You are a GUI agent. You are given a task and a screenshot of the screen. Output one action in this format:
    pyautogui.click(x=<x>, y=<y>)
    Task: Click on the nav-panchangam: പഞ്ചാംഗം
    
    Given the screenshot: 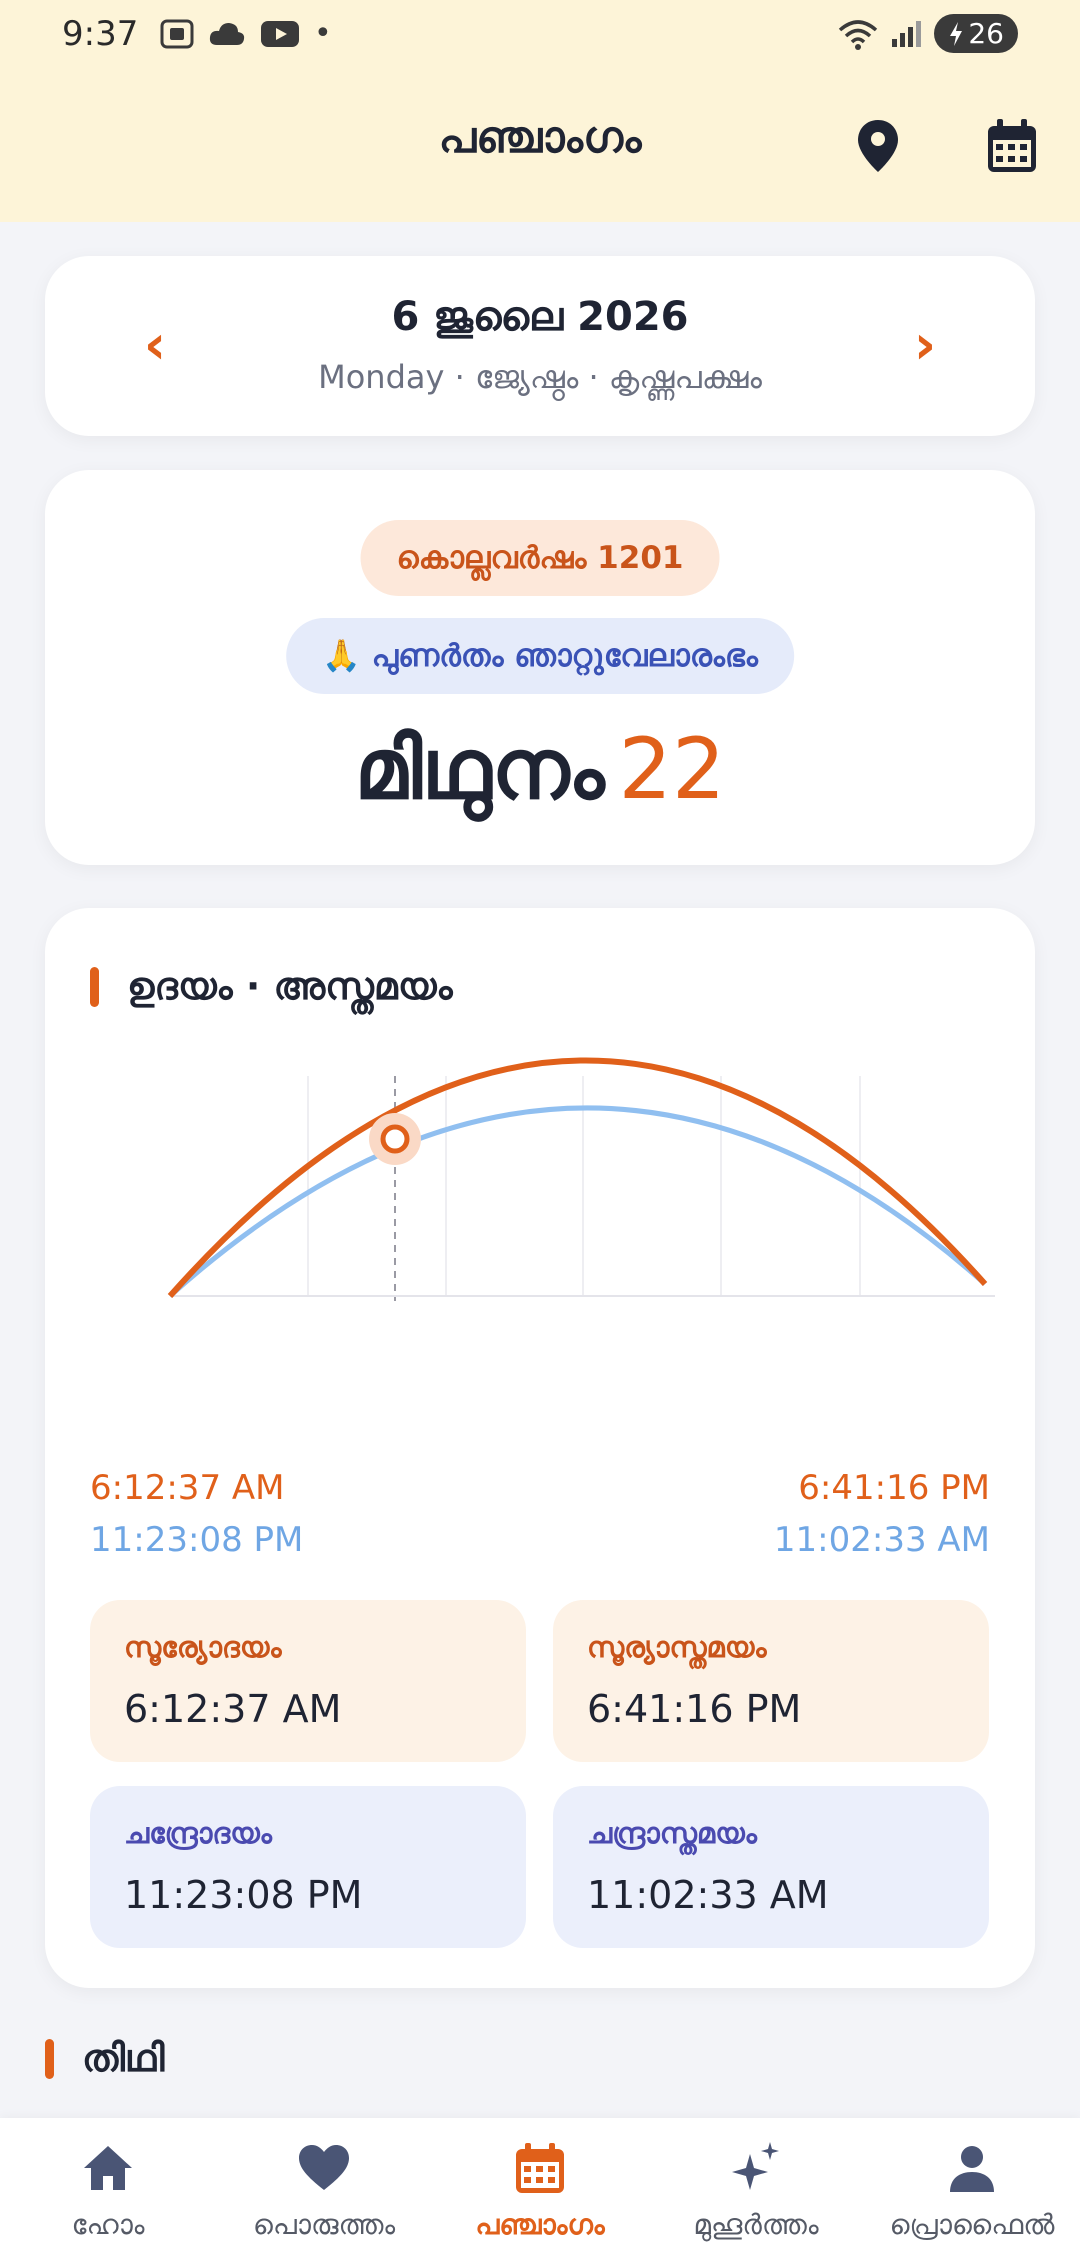 What is the action you would take?
    pyautogui.click(x=540, y=2191)
    